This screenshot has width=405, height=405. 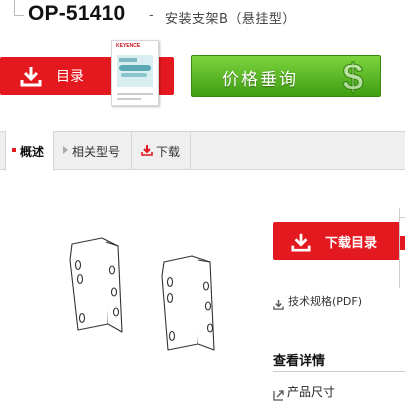 I want to click on spec-pdf-label: 技术规格(PDF), so click(x=325, y=301).